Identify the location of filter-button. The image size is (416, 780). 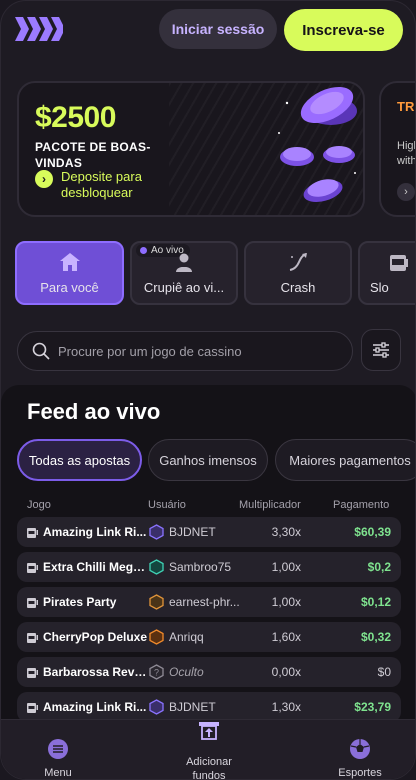
(381, 350).